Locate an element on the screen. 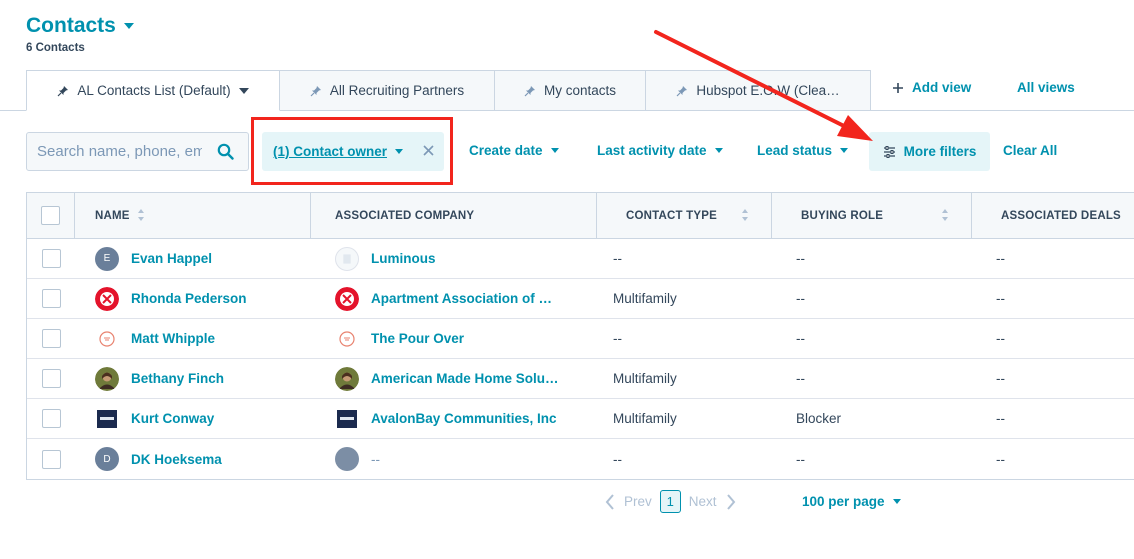 This screenshot has width=1134, height=559. column-header-buying-role: BUYING ROLE is located at coordinates (872, 215).